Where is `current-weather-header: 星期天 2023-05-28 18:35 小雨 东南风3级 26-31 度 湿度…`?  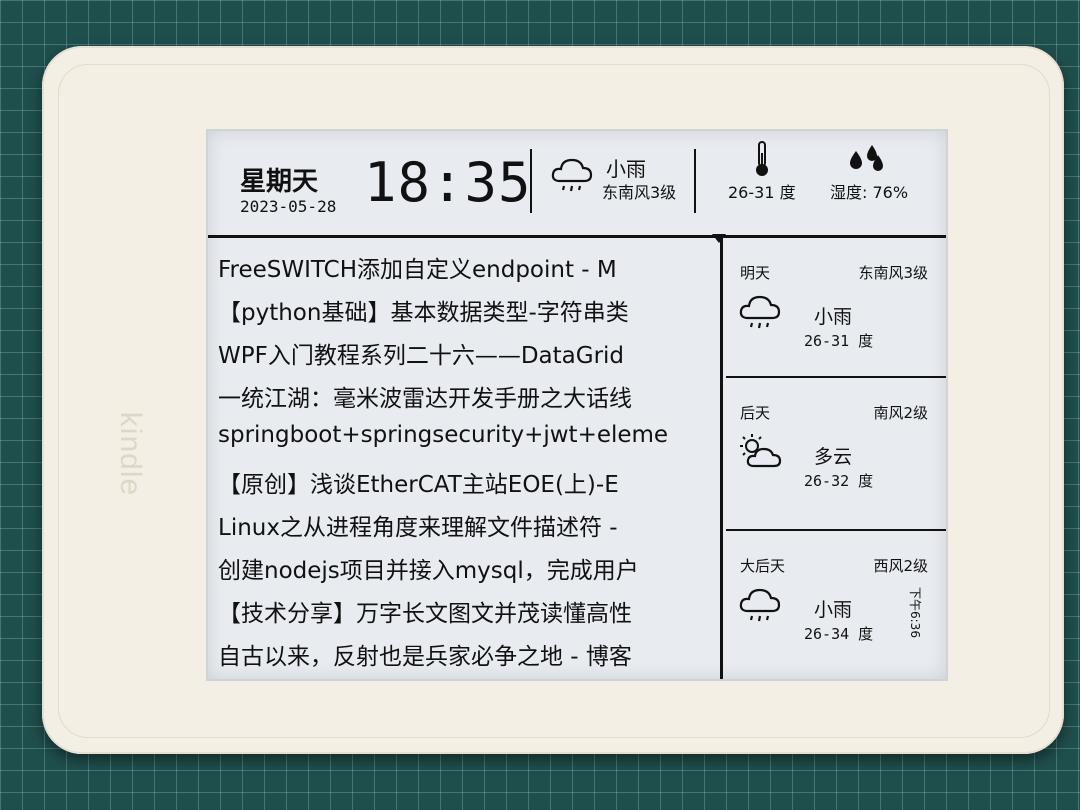 current-weather-header: 星期天 2023-05-28 18:35 小雨 东南风3级 26-31 度 湿度… is located at coordinates (577, 184).